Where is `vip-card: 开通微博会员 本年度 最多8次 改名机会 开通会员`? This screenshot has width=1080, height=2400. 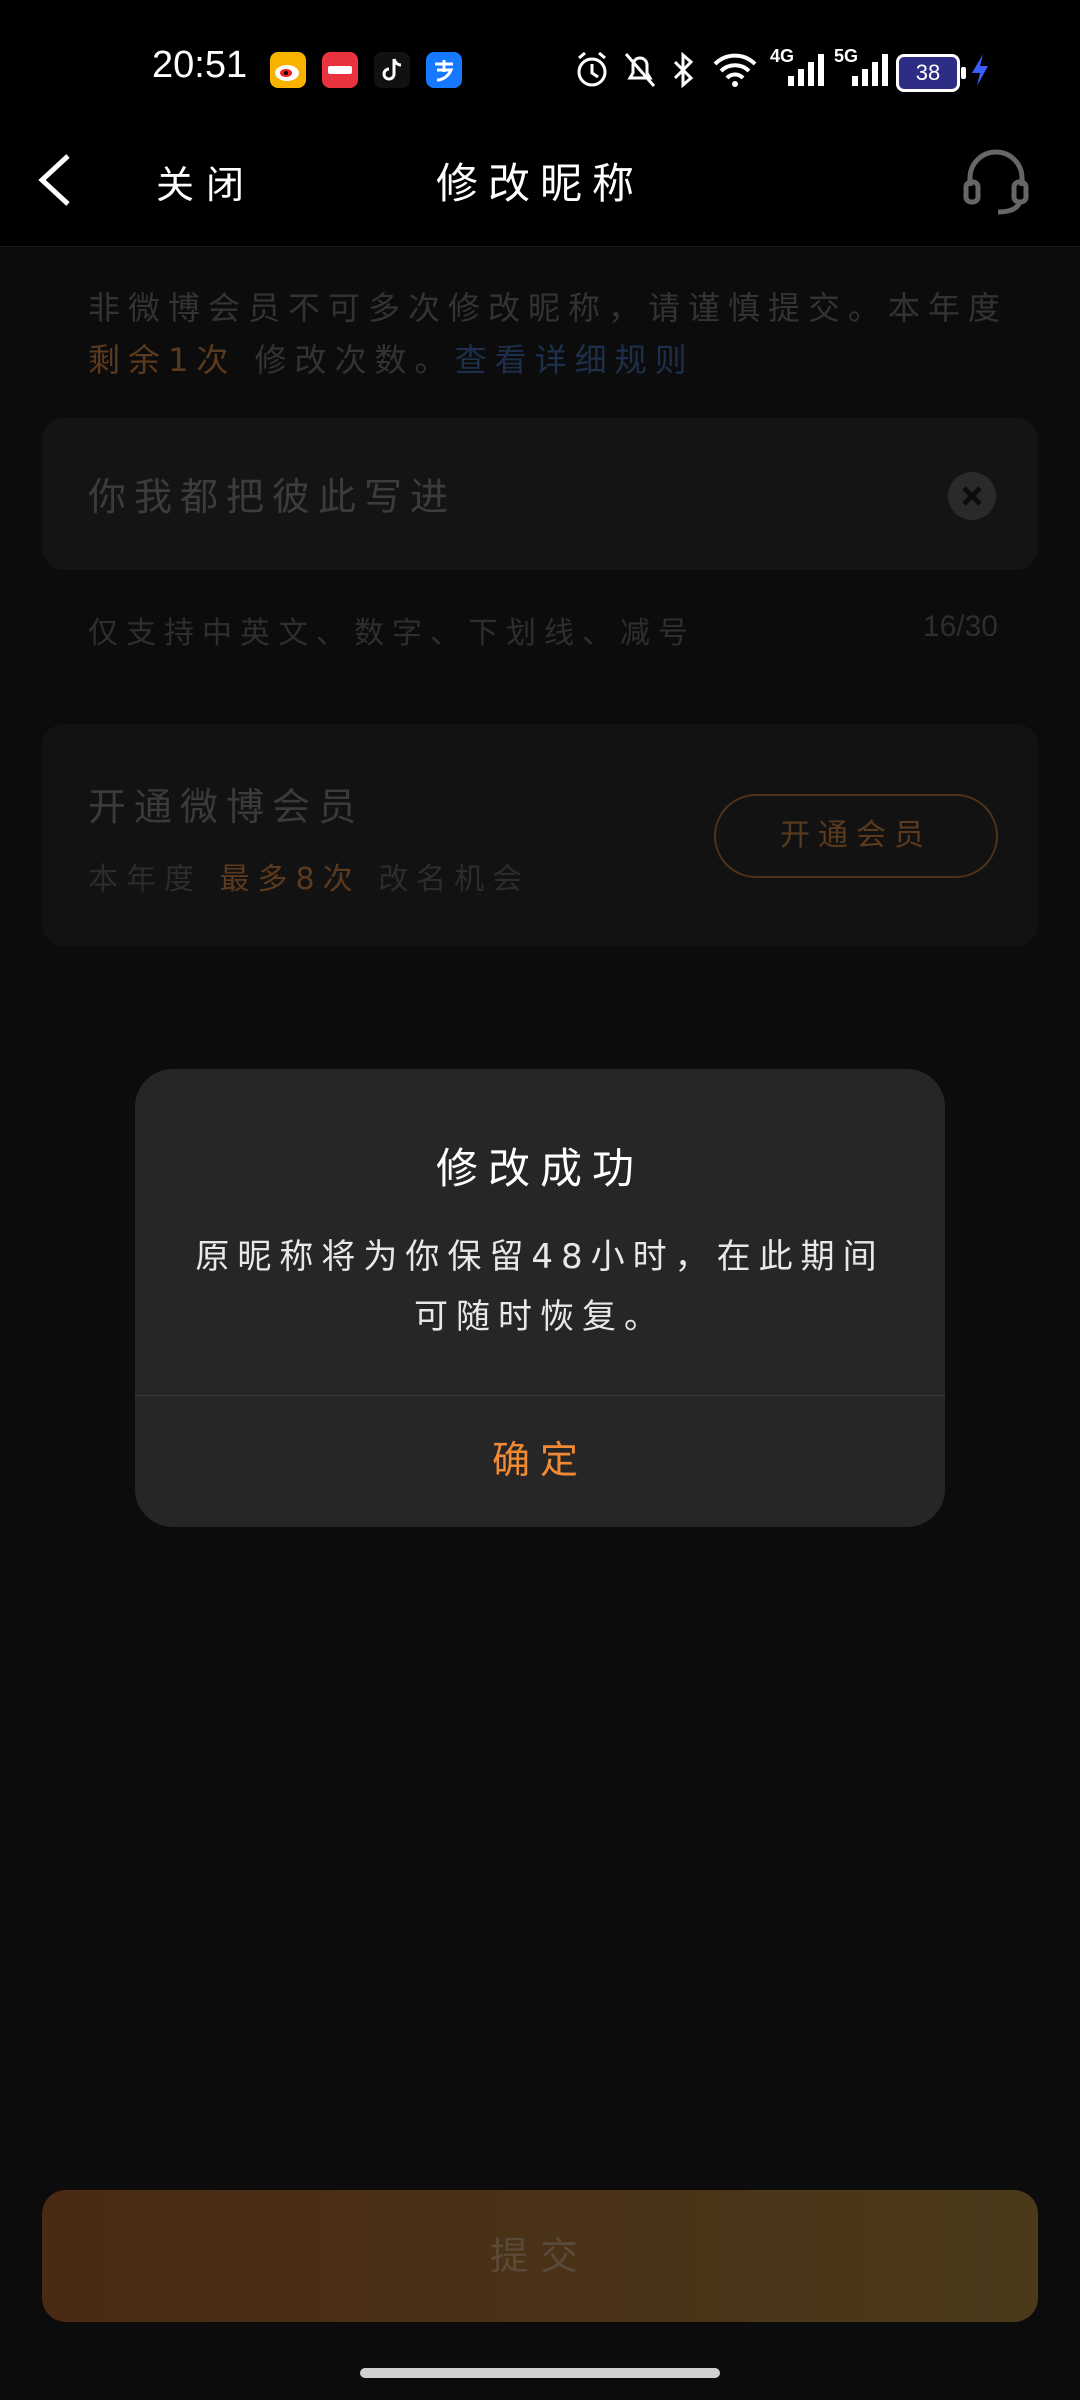
vip-card: 开通微博会员 本年度 最多8次 改名机会 开通会员 is located at coordinates (540, 835).